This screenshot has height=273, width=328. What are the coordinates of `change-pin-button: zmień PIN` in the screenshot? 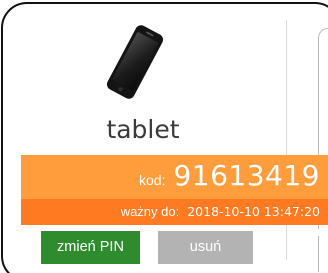 It's located at (90, 247).